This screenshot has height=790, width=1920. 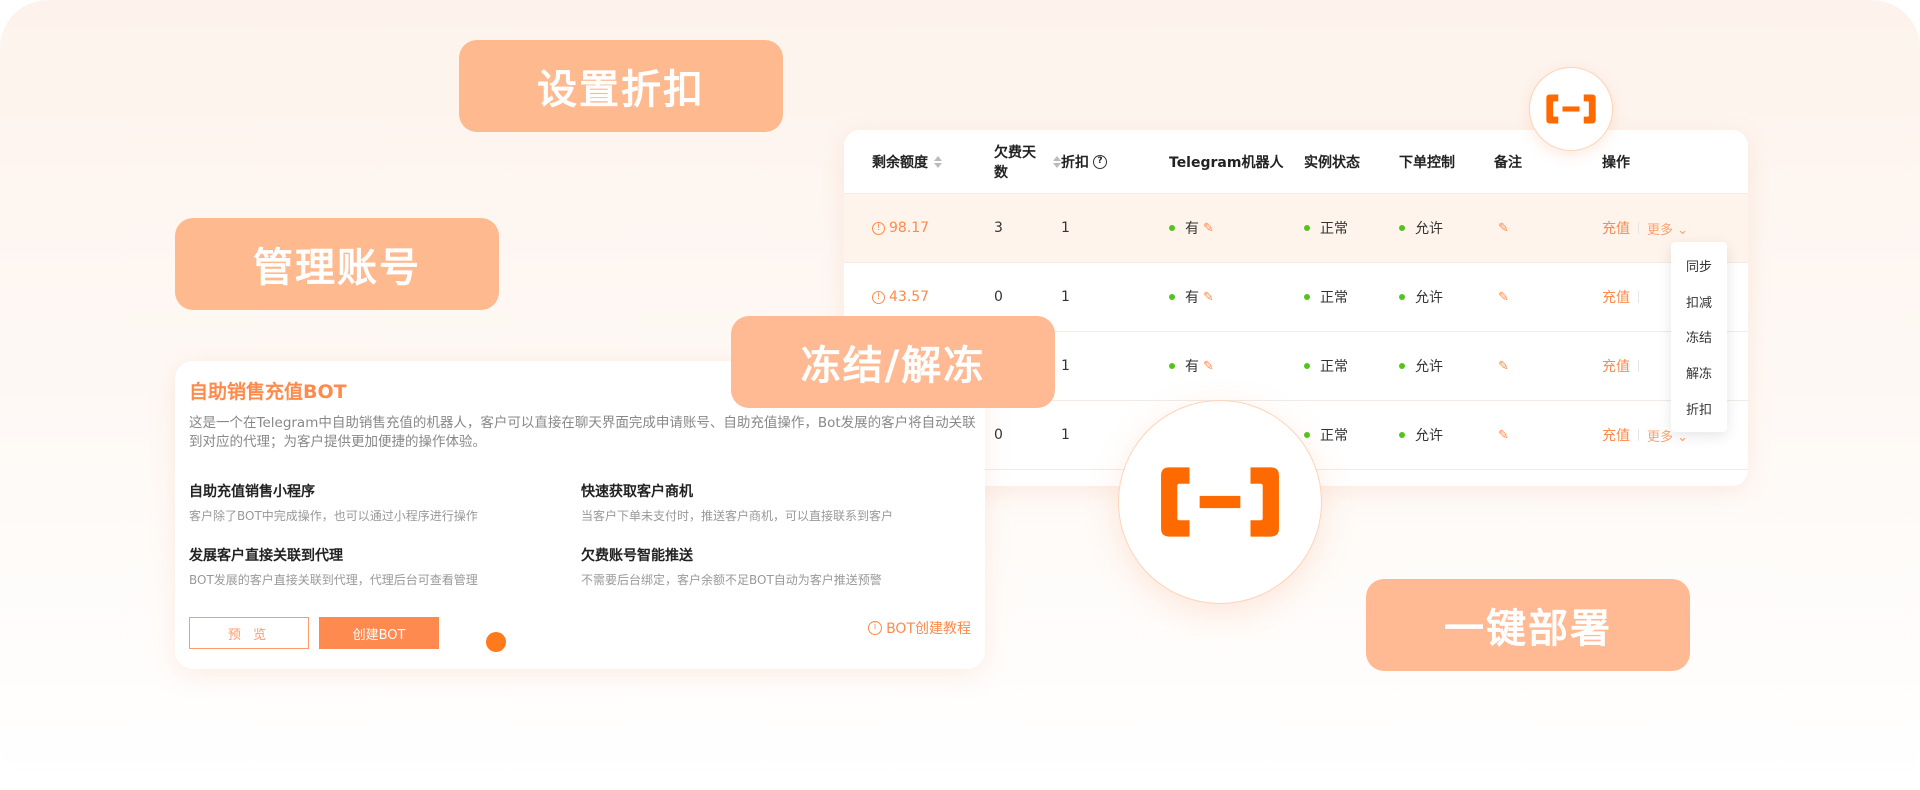 I want to click on aliyun-logo-large, so click(x=1220, y=502).